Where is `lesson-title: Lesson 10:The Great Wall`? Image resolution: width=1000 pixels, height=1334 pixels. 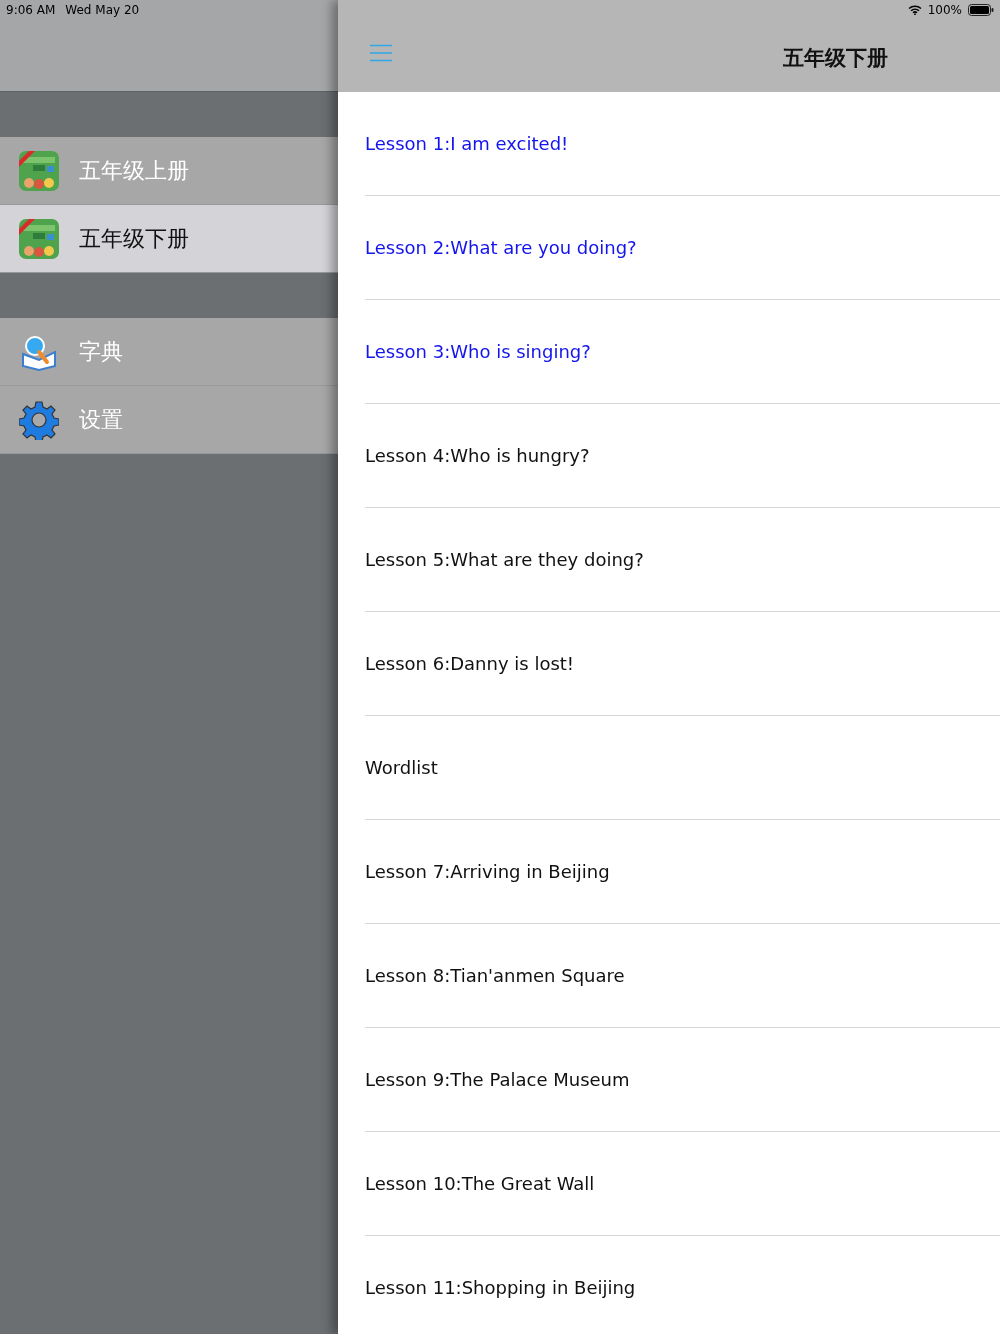 lesson-title: Lesson 10:The Great Wall is located at coordinates (480, 1183).